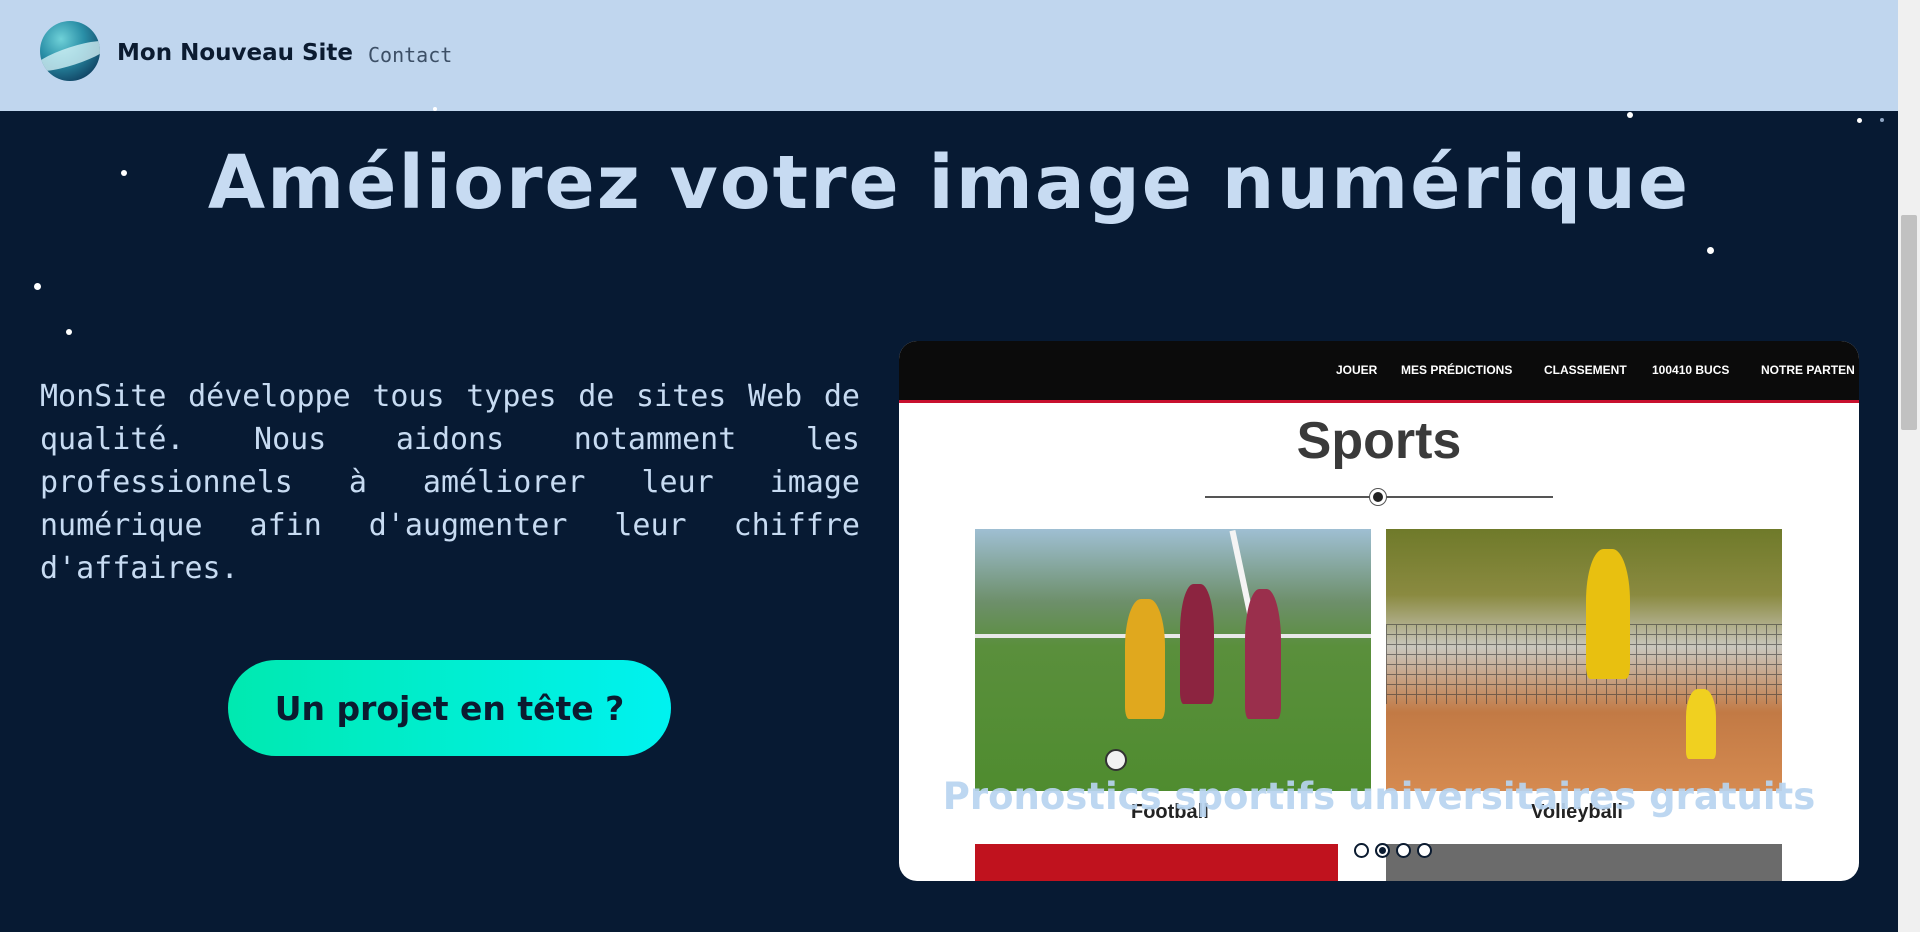  I want to click on project-cta-button: Un projet en tête ?, so click(449, 708).